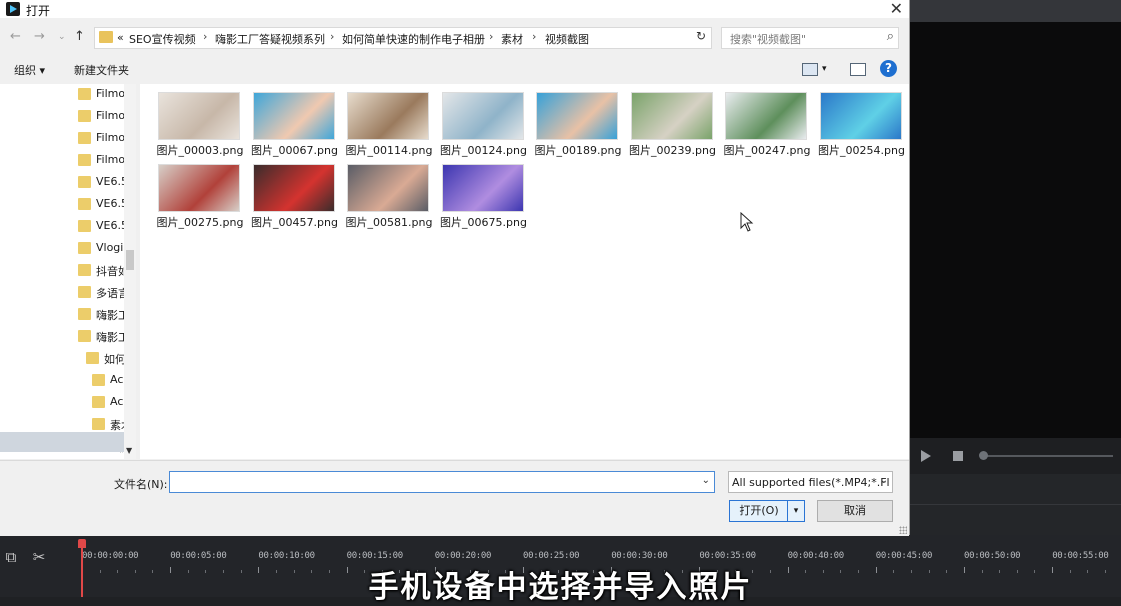 The image size is (1121, 606). What do you see at coordinates (270, 39) in the screenshot?
I see `breadcrumb-qa-series: 嗨影工厂答疑视频系列` at bounding box center [270, 39].